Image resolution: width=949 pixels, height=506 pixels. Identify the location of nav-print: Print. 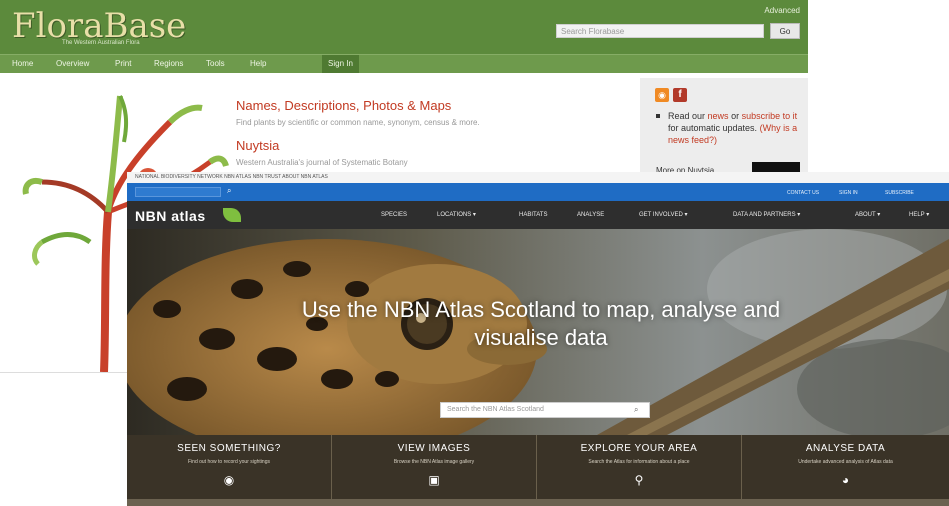
(123, 64).